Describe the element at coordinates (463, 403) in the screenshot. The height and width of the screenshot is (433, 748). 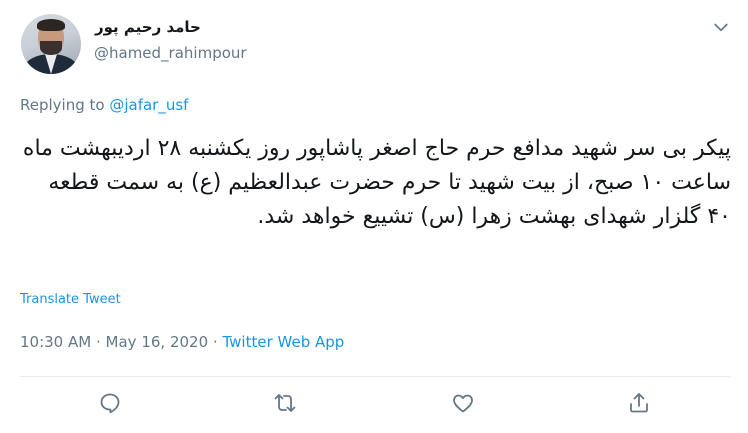
I see `like-icon` at that location.